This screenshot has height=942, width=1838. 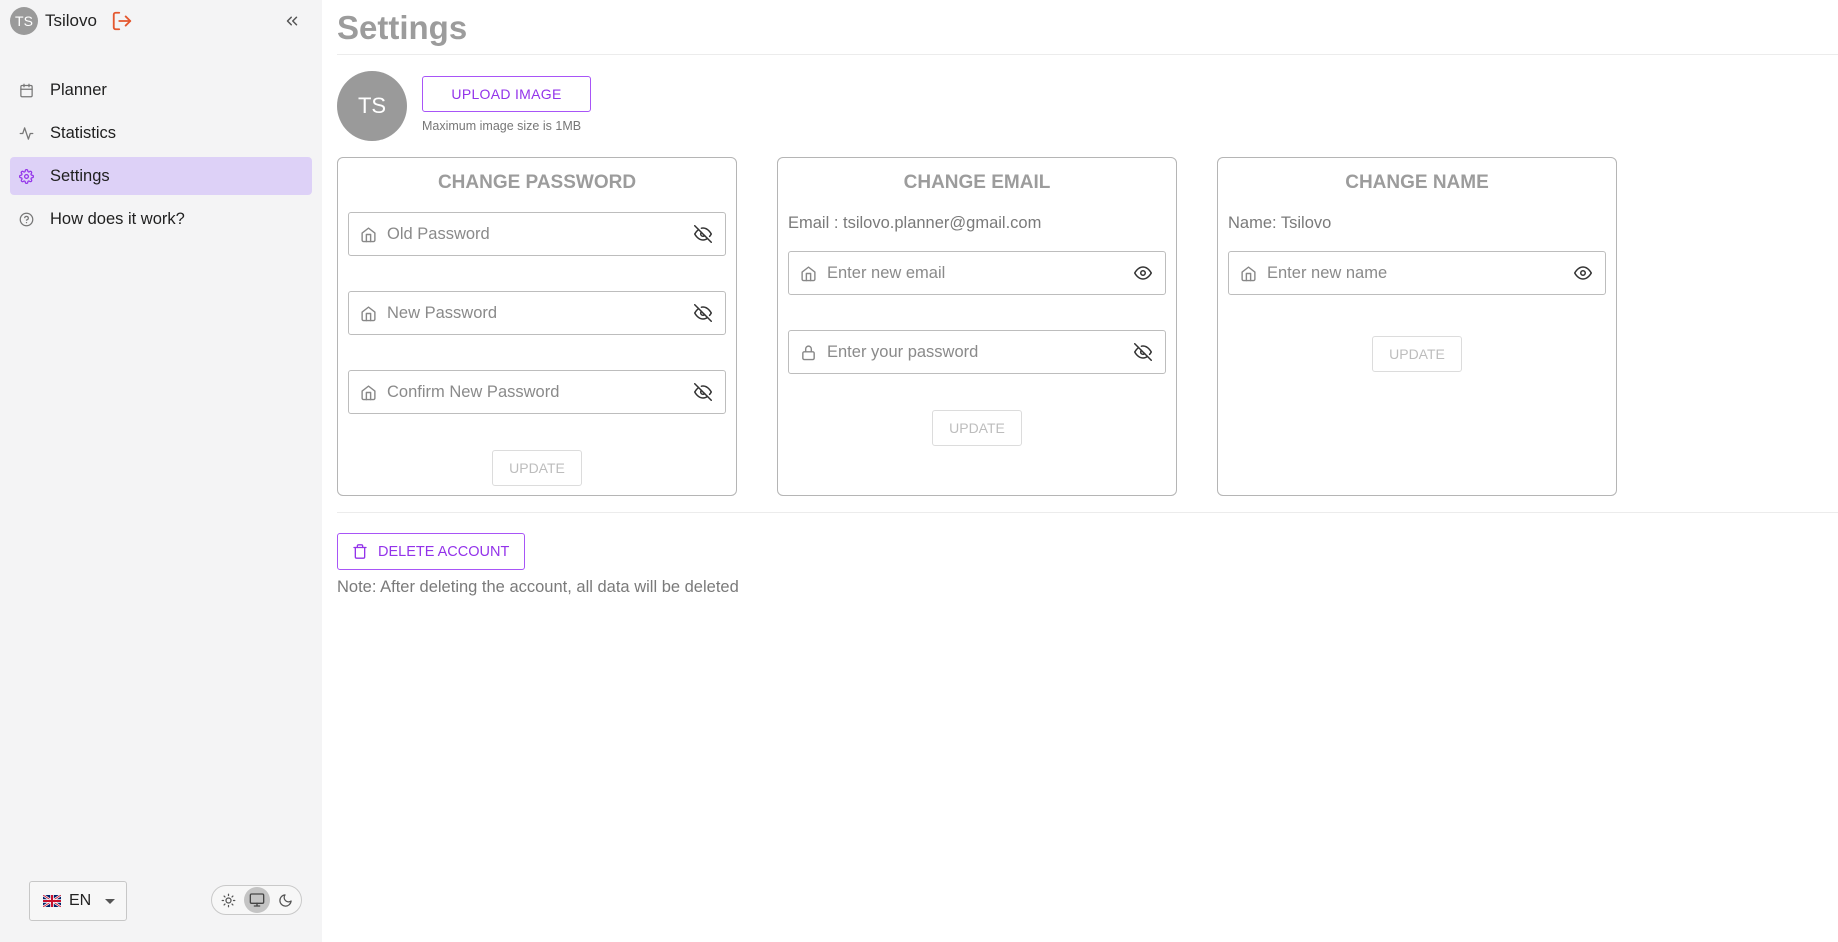 What do you see at coordinates (977, 182) in the screenshot?
I see `card-title: CHANGE EMAIL` at bounding box center [977, 182].